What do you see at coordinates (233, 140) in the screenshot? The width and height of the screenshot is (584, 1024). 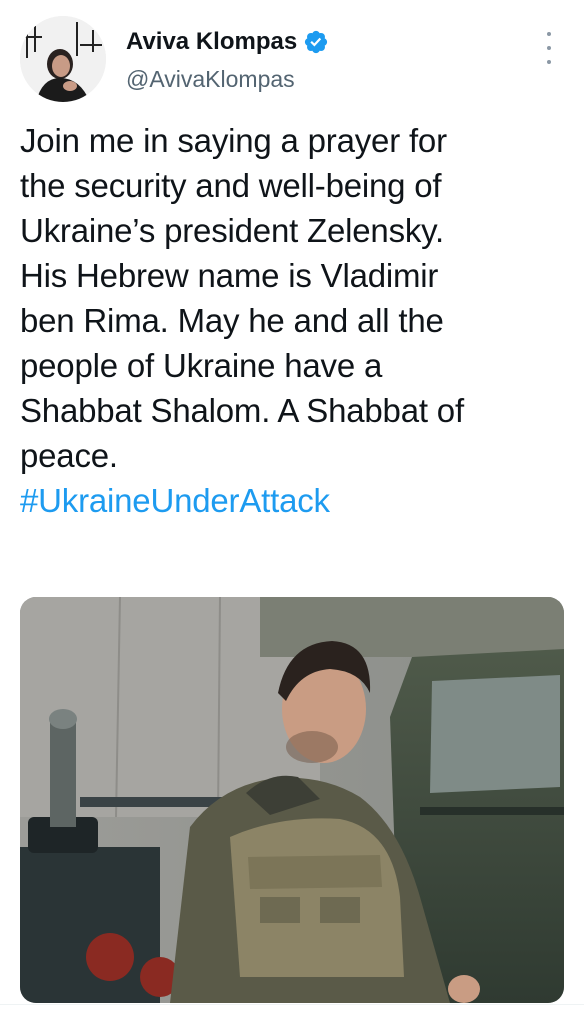 I see `tweet-text-line: Join me in saying a prayer for` at bounding box center [233, 140].